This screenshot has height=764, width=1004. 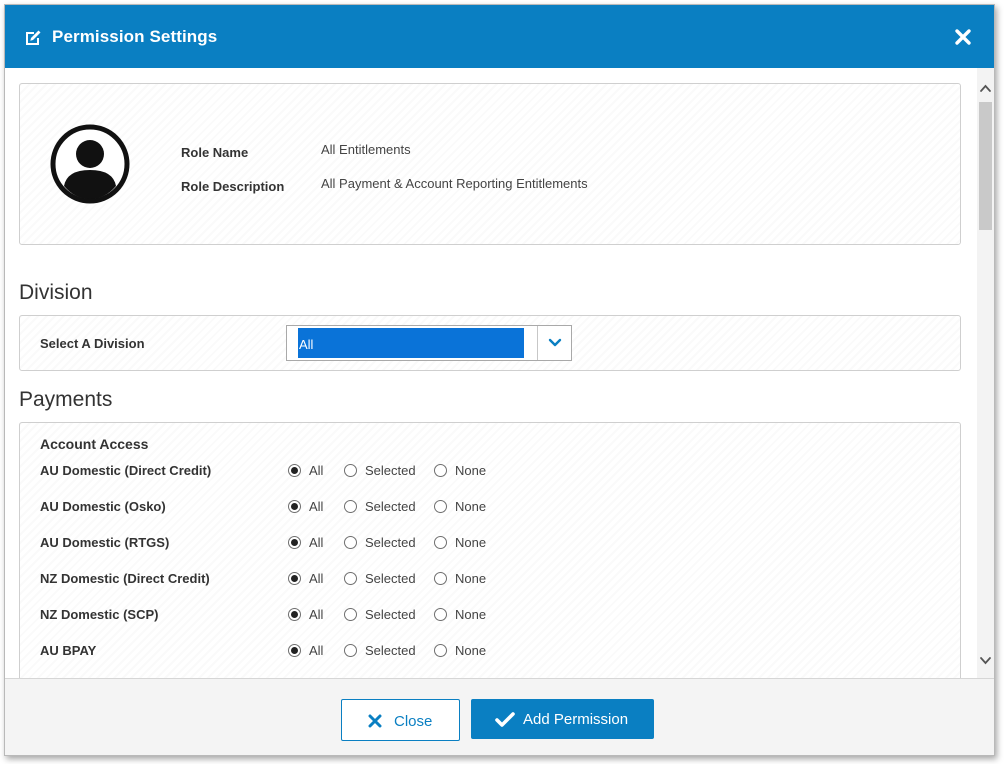 I want to click on select-division-label: Select A Division, so click(x=92, y=343).